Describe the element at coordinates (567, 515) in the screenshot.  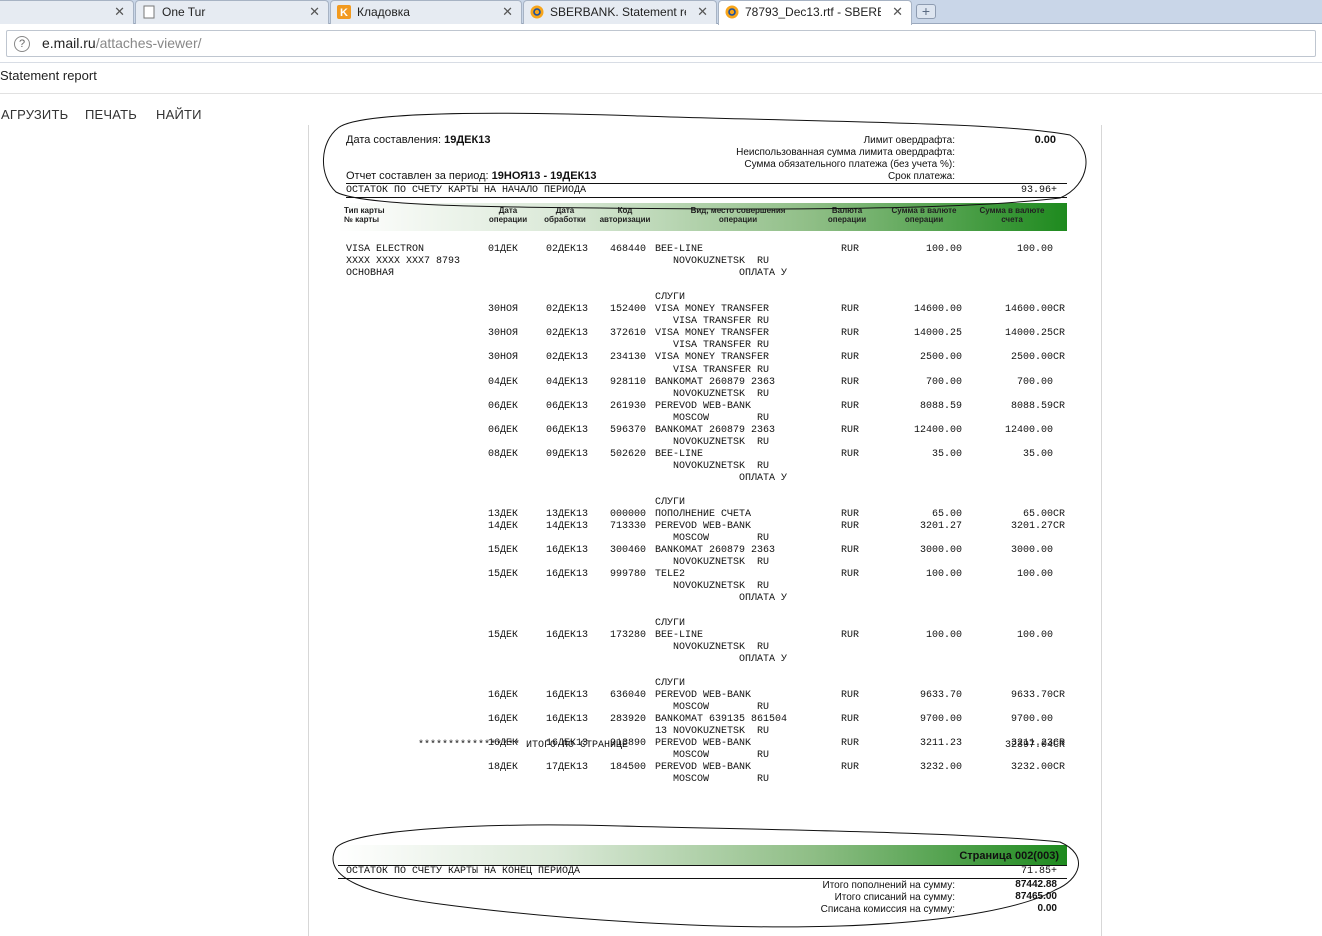
I see `cell-proc: 13ДЕК13` at that location.